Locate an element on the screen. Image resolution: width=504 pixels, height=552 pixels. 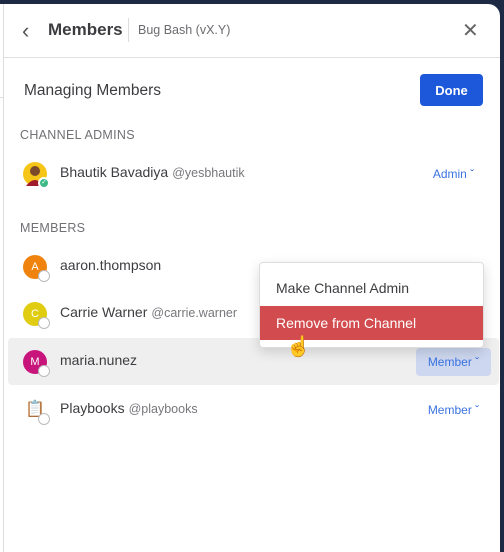
divider is located at coordinates (128, 30).